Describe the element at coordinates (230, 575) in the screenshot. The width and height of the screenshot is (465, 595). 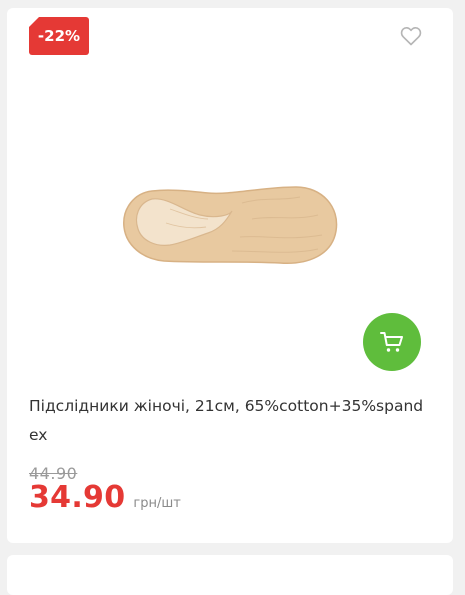
I see `next-product-card` at that location.